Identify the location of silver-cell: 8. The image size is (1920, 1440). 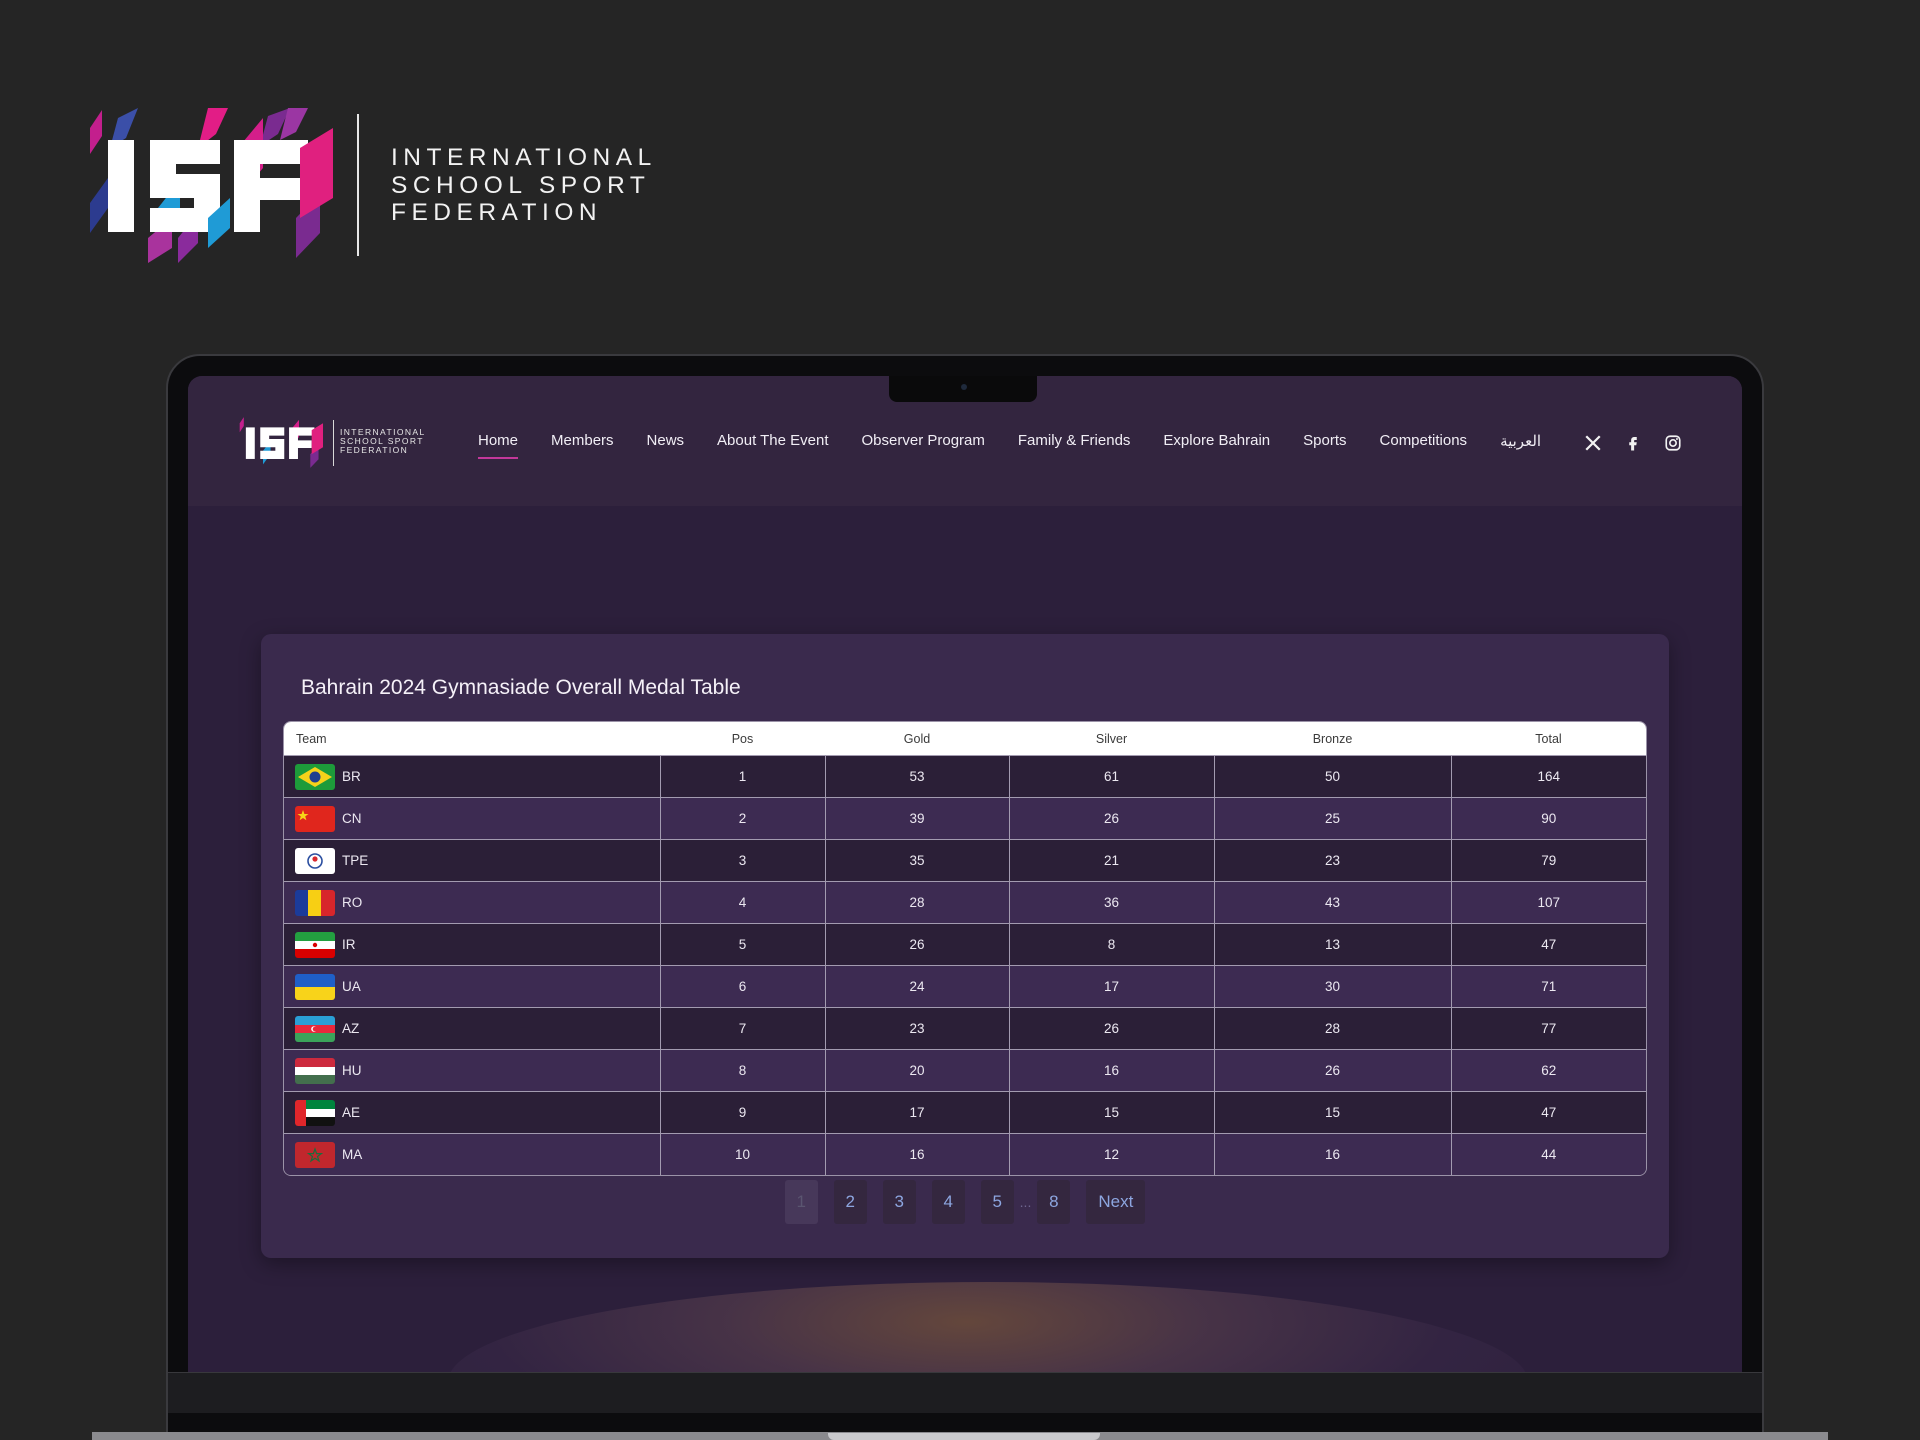
(1112, 944).